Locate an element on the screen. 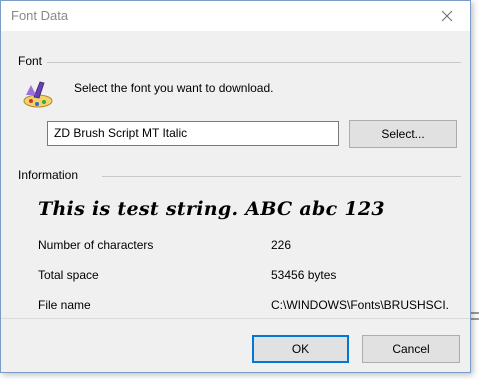  info-label-file-name: File name is located at coordinates (64, 305).